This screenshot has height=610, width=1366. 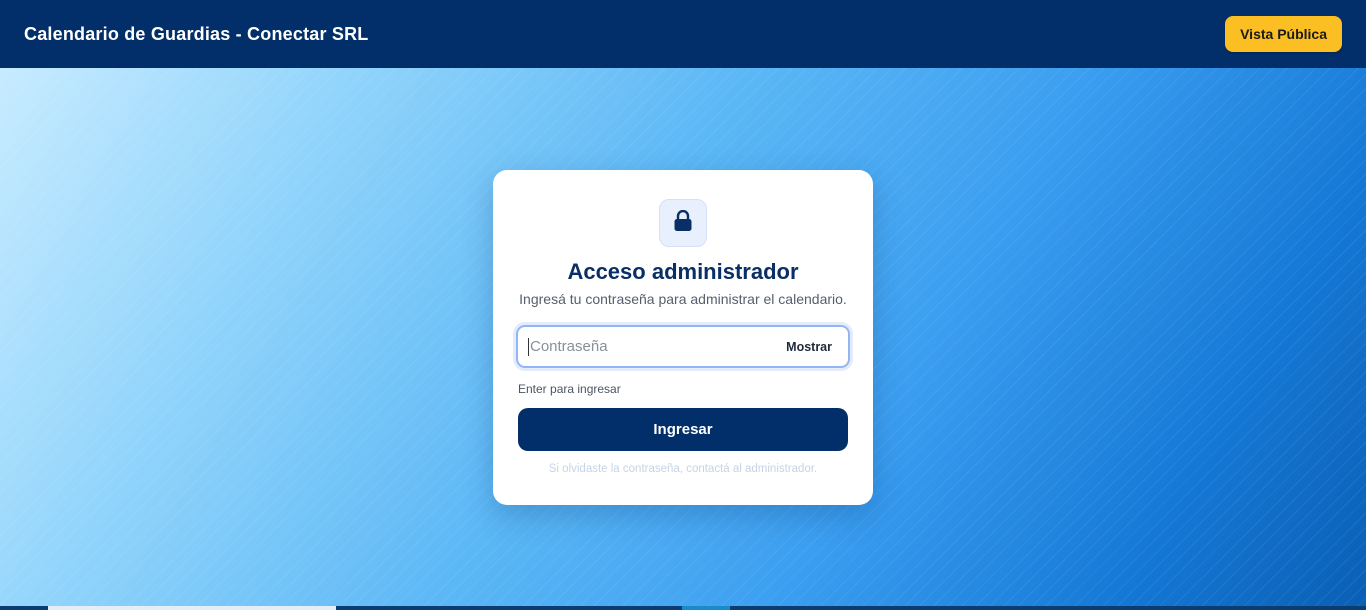 I want to click on password-input, so click(x=654, y=346).